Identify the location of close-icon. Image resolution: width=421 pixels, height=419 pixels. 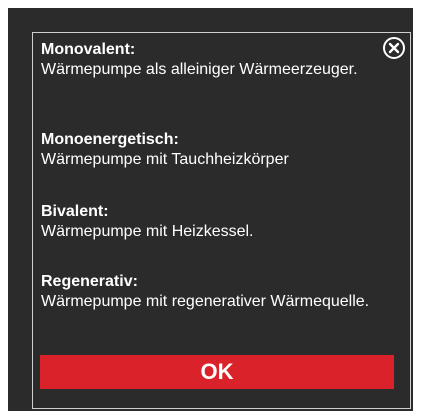
(394, 48).